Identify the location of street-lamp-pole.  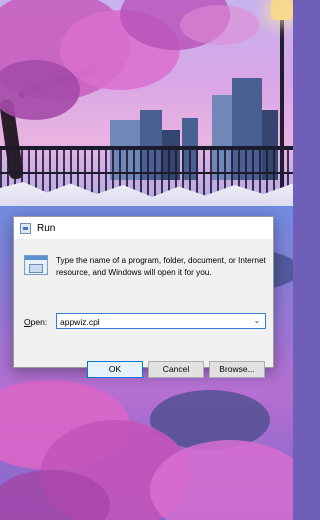
(282, 110).